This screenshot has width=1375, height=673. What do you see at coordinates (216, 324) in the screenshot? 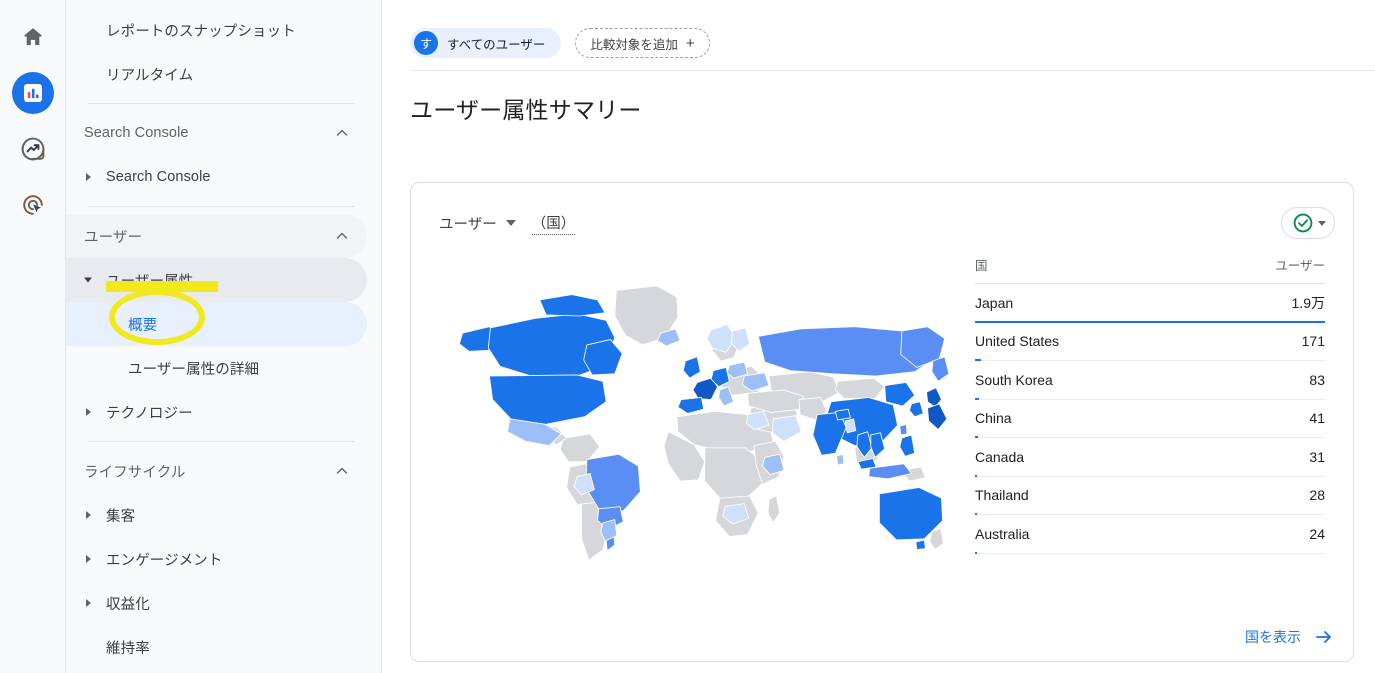
I see `sidebar-item-overview: 概要` at bounding box center [216, 324].